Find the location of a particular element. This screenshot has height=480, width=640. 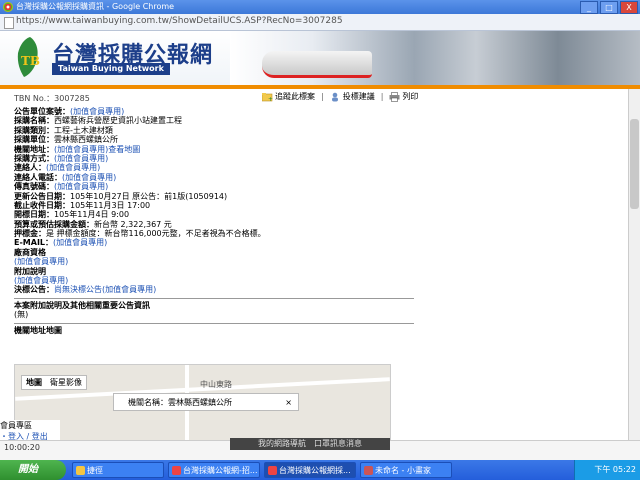

field-link: (加值會員專用)查看地圖 is located at coordinates (97, 149).